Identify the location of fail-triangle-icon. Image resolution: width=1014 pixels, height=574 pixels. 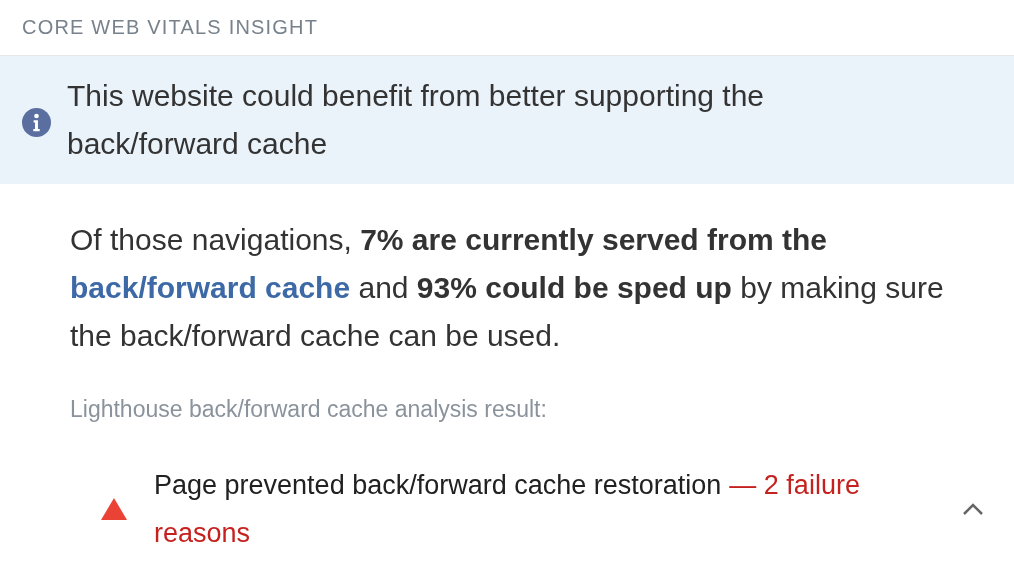
(114, 509).